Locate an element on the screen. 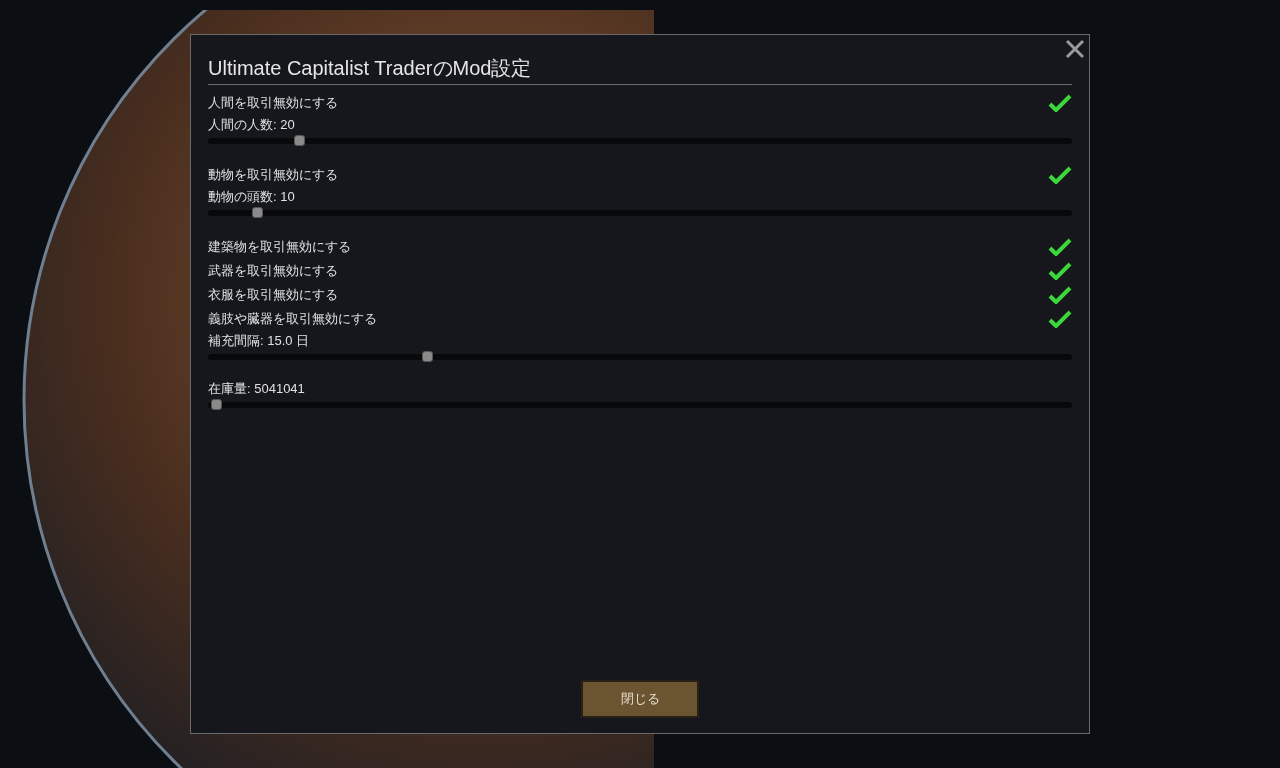  close-icon is located at coordinates (1075, 49).